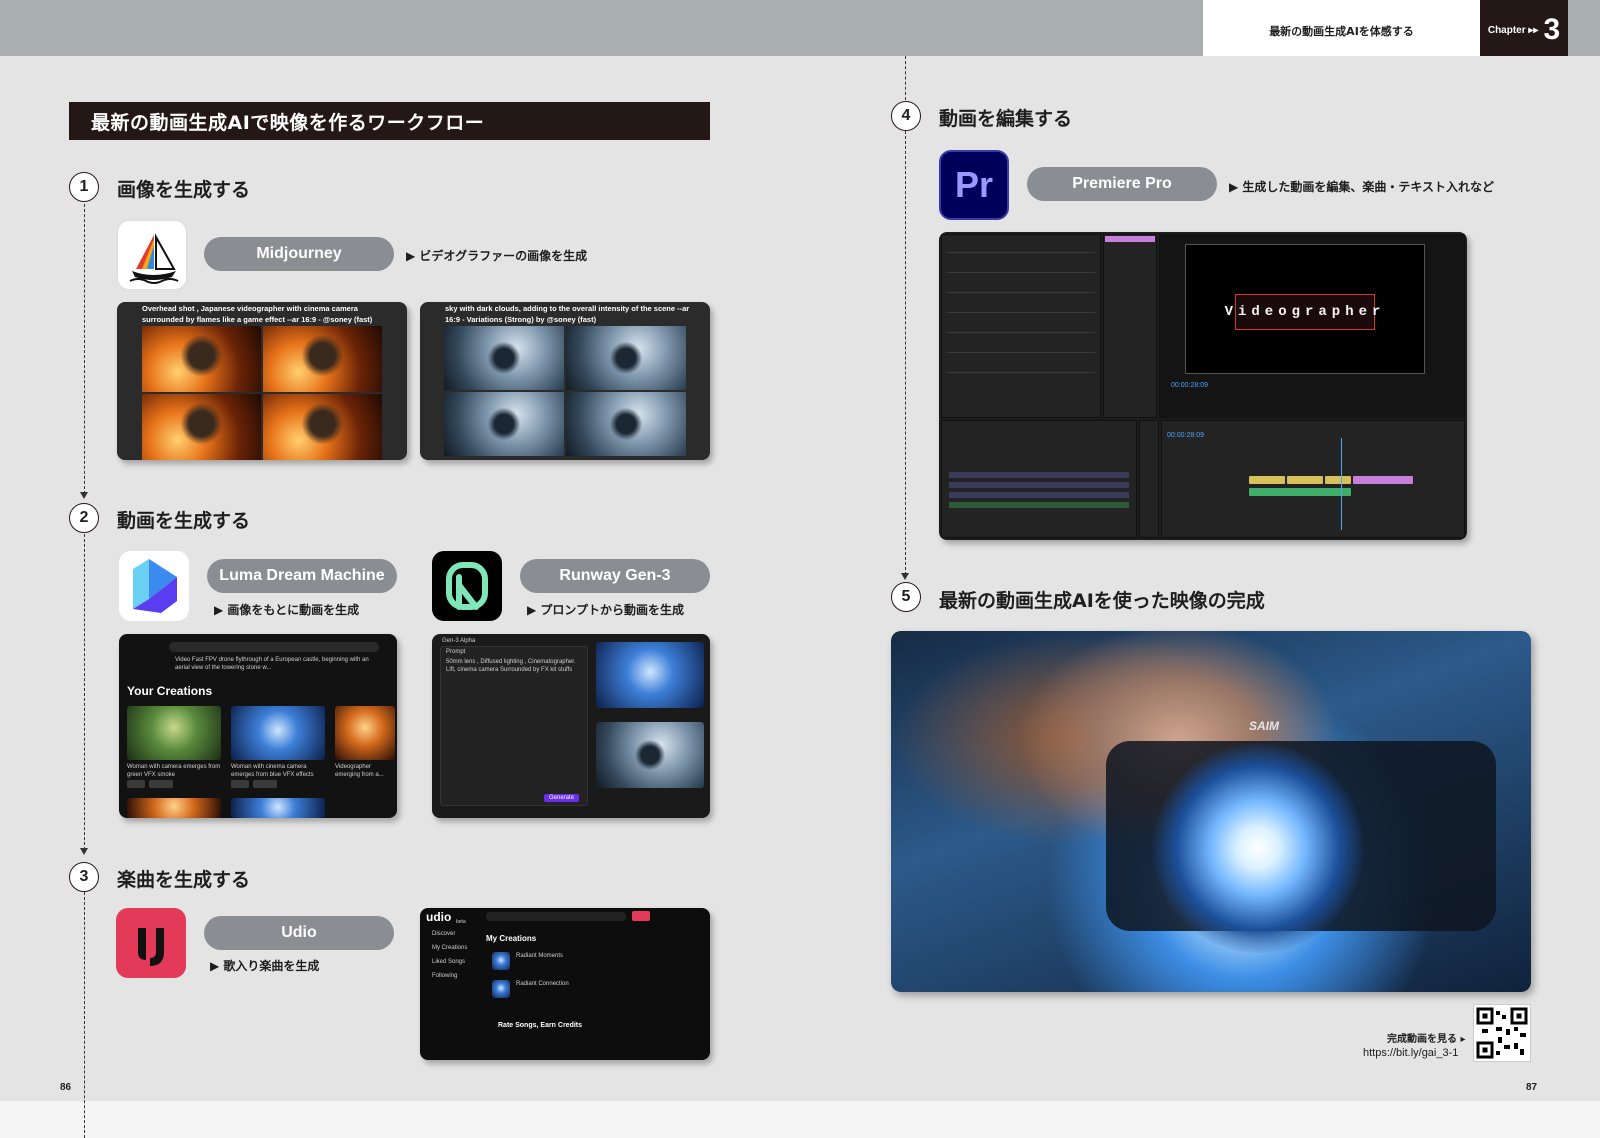  What do you see at coordinates (1552, 29) in the screenshot?
I see `chapter-number: 3` at bounding box center [1552, 29].